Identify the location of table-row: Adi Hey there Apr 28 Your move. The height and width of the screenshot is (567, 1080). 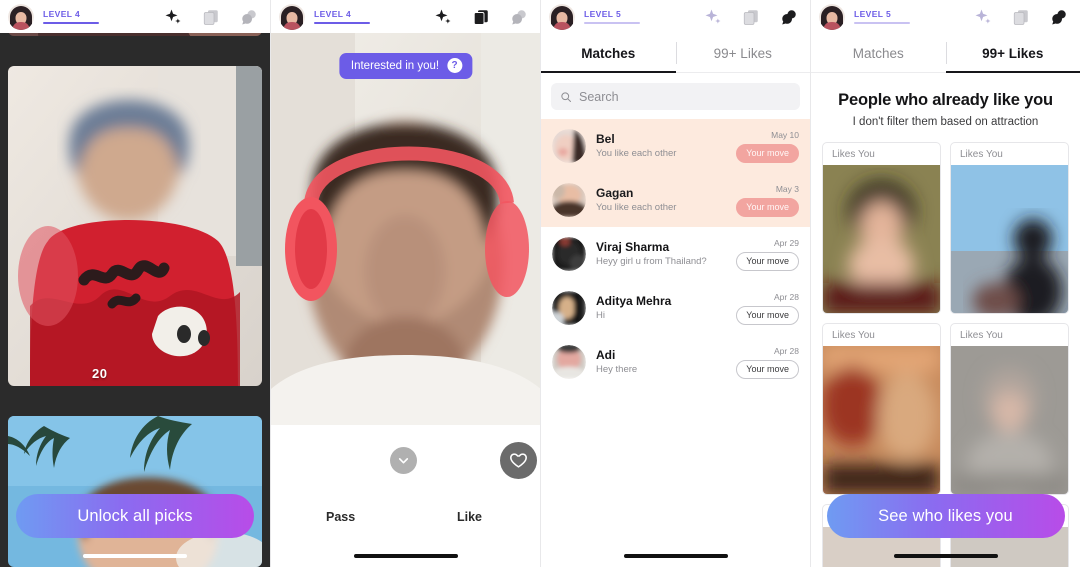
(675, 362).